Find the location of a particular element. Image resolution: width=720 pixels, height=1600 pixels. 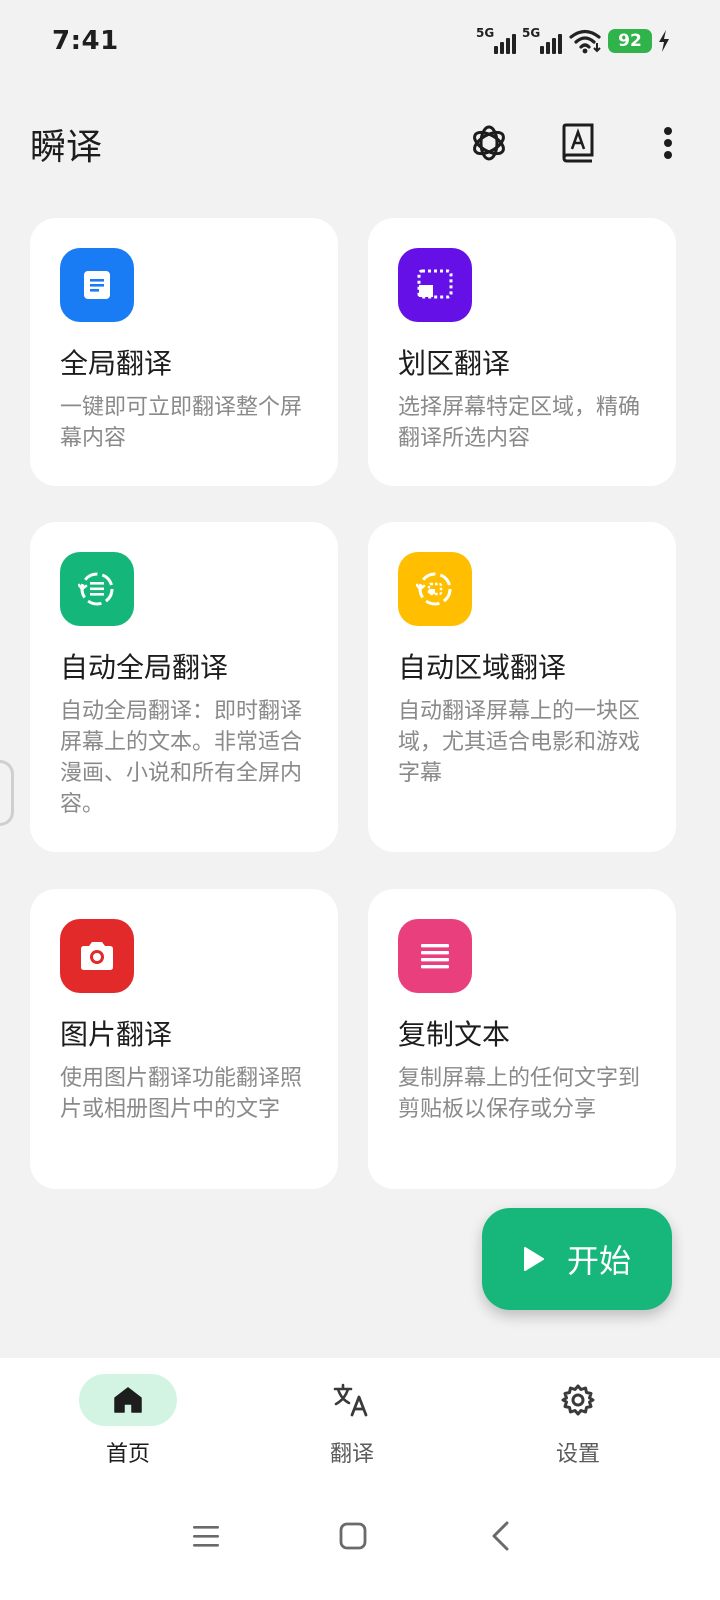

nav-item-home: 首页 is located at coordinates (128, 1424).